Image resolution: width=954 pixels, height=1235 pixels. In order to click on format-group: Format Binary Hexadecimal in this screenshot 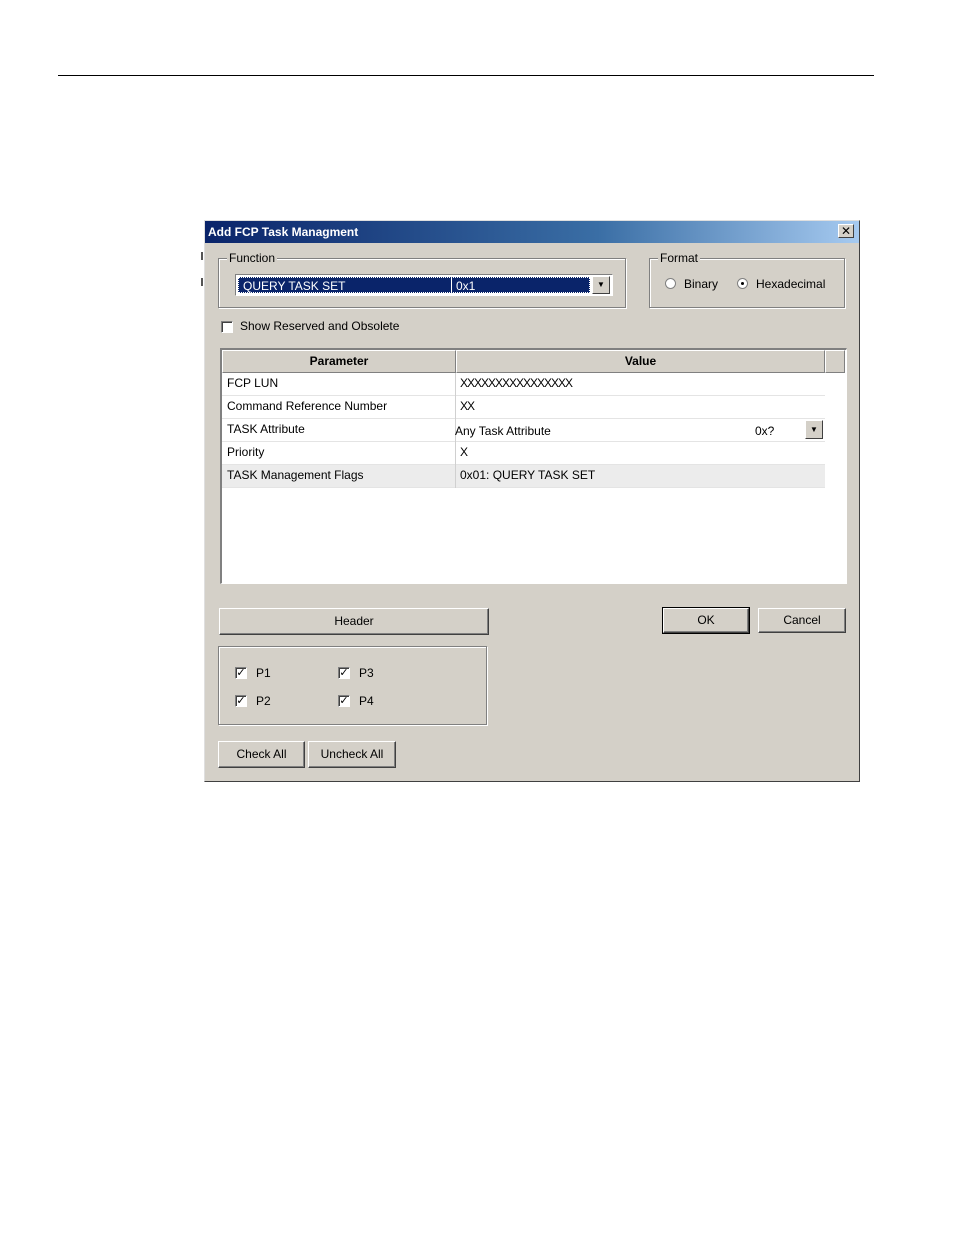, I will do `click(747, 279)`.